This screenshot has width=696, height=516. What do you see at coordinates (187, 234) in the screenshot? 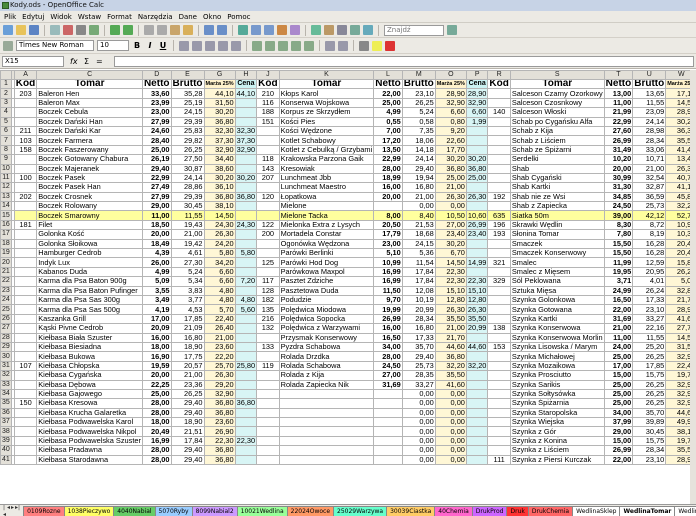
I see `brutto-cell: 21,00` at bounding box center [187, 234].